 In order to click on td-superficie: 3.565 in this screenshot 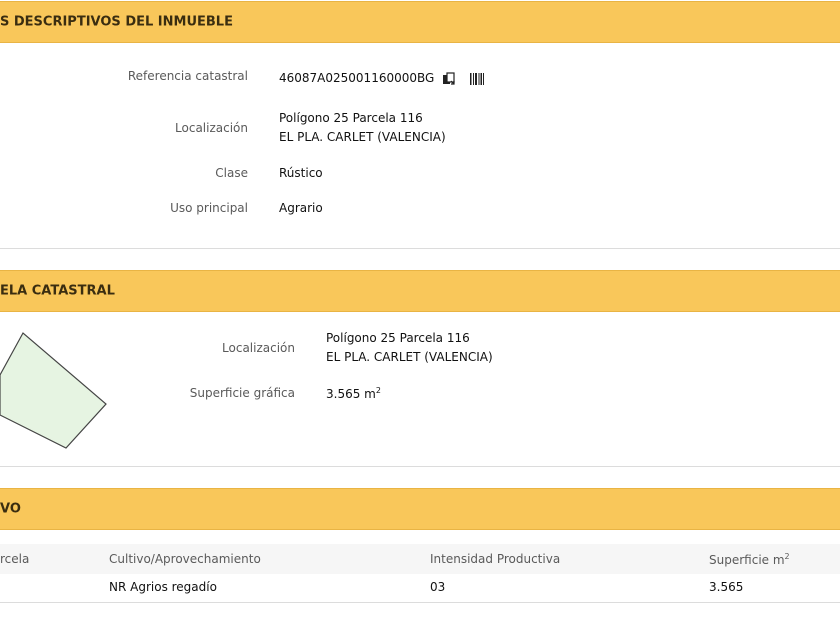, I will do `click(726, 587)`.